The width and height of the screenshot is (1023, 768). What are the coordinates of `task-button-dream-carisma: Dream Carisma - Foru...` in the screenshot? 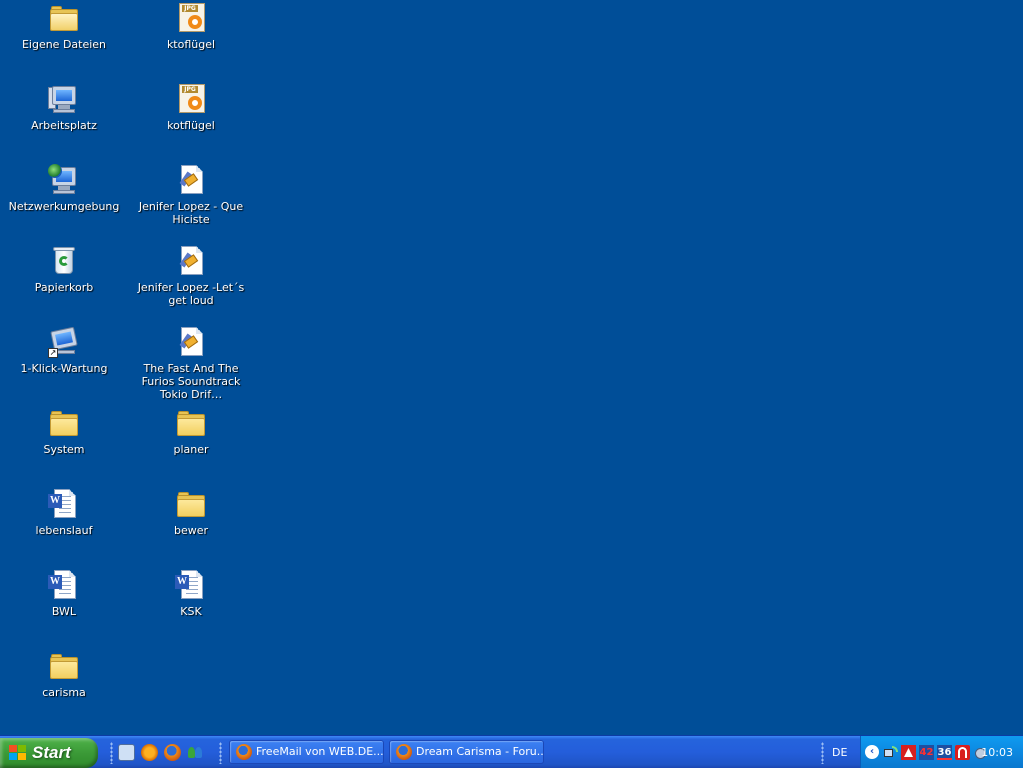 It's located at (466, 752).